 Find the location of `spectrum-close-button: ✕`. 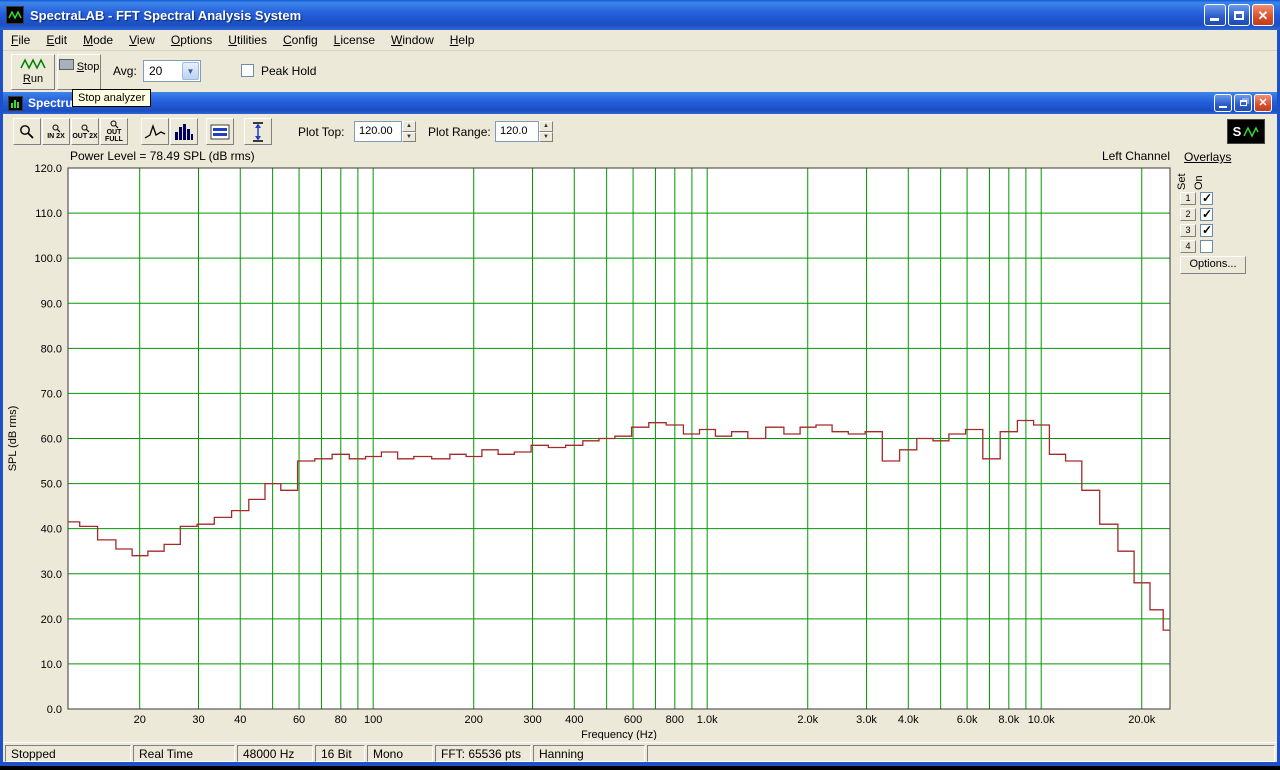

spectrum-close-button: ✕ is located at coordinates (1263, 103).